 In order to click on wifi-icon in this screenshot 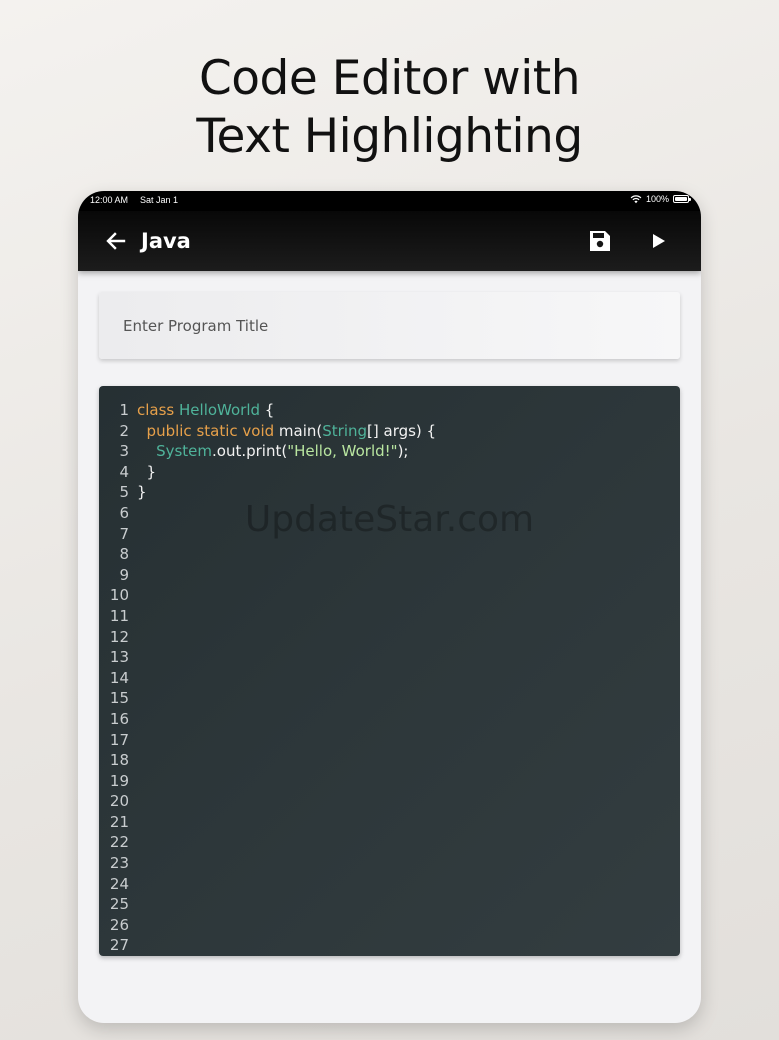, I will do `click(636, 199)`.